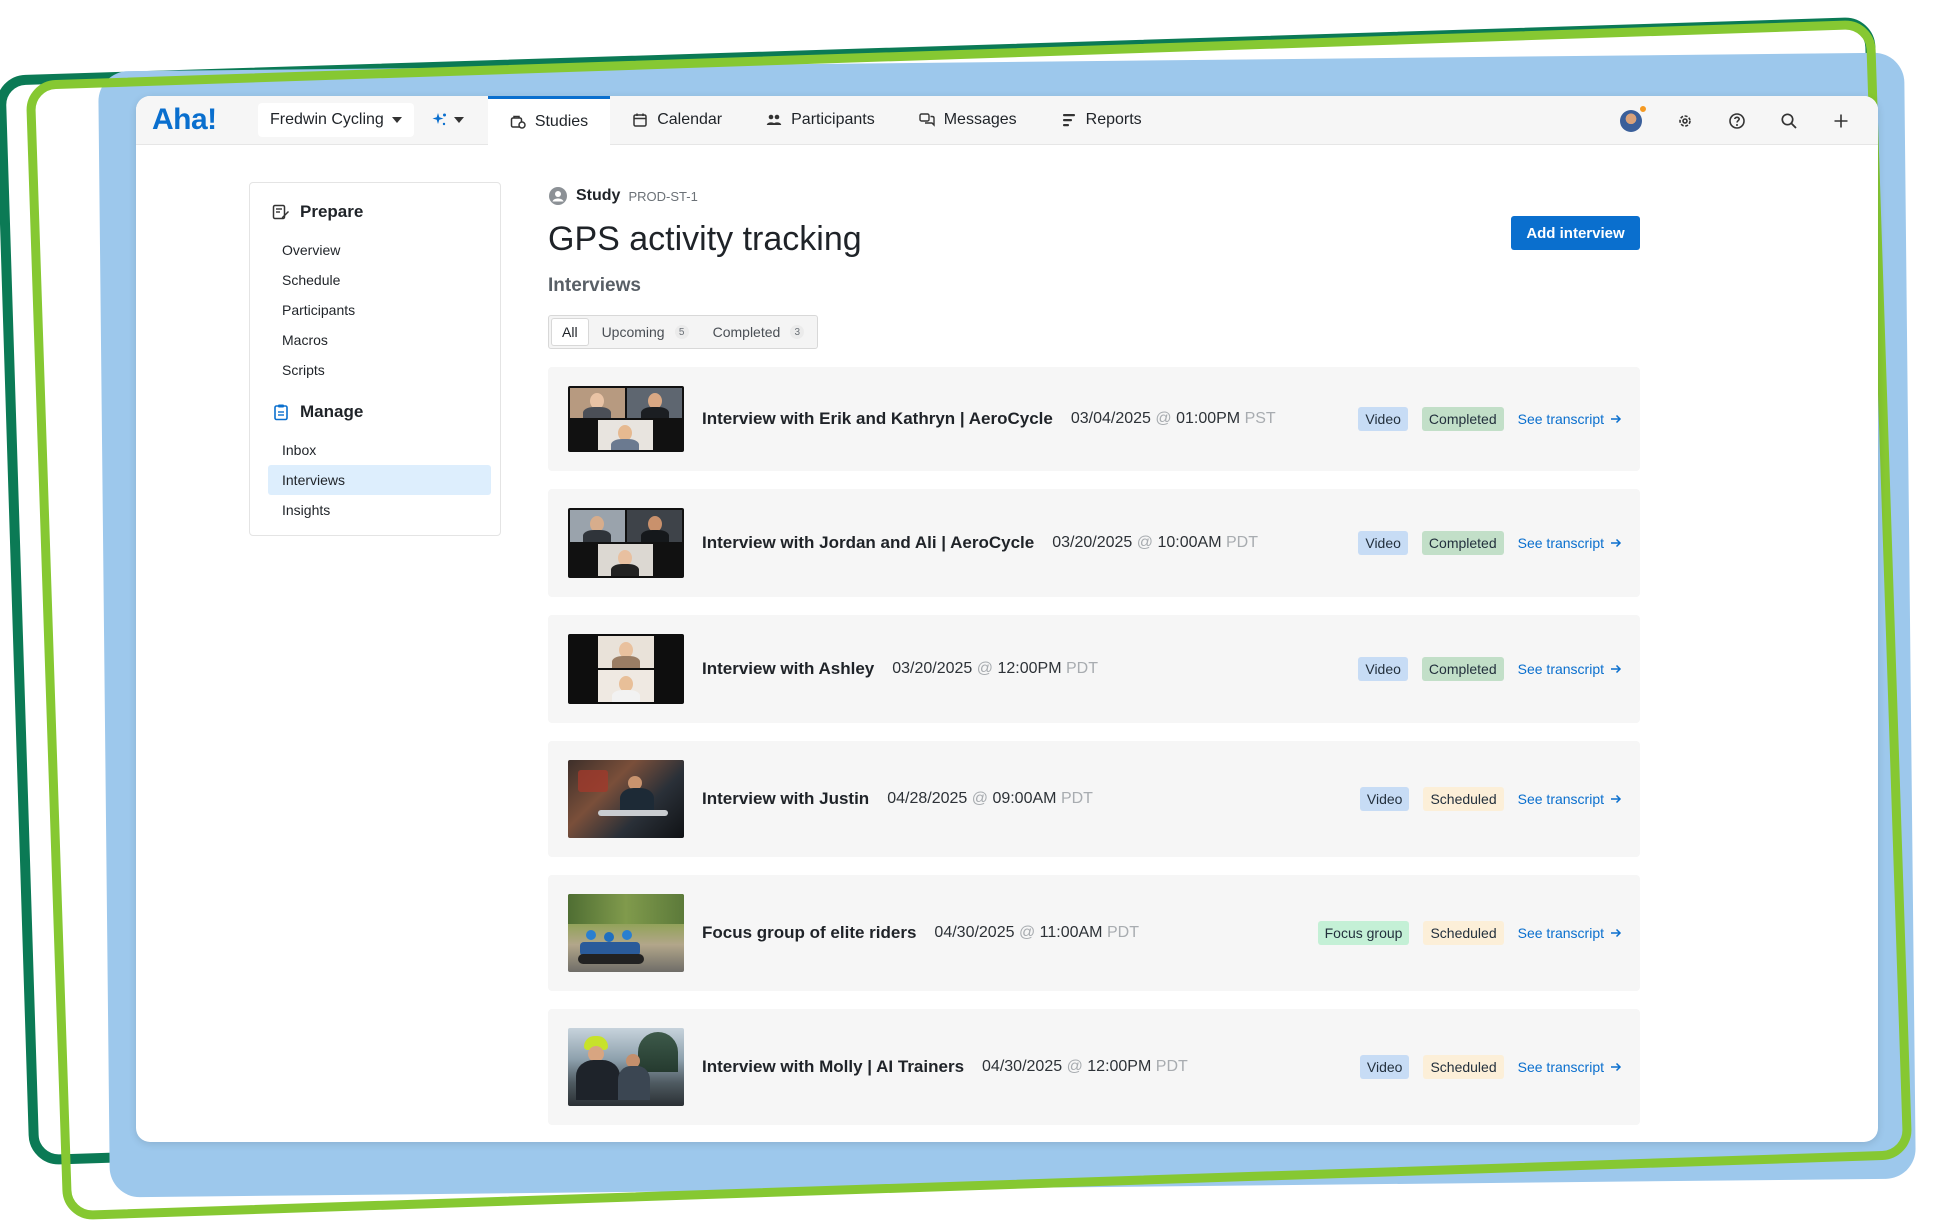 The height and width of the screenshot is (1230, 1960). I want to click on interview-datetime: 03/04/2025 @ 01:00PM PST, so click(1173, 419).